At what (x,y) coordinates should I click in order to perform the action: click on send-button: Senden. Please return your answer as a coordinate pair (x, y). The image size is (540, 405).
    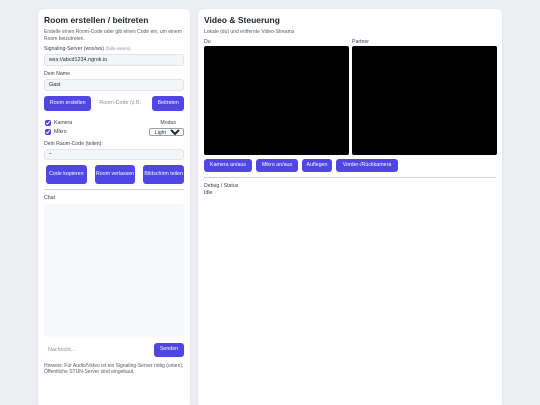
    Looking at the image, I should click on (169, 349).